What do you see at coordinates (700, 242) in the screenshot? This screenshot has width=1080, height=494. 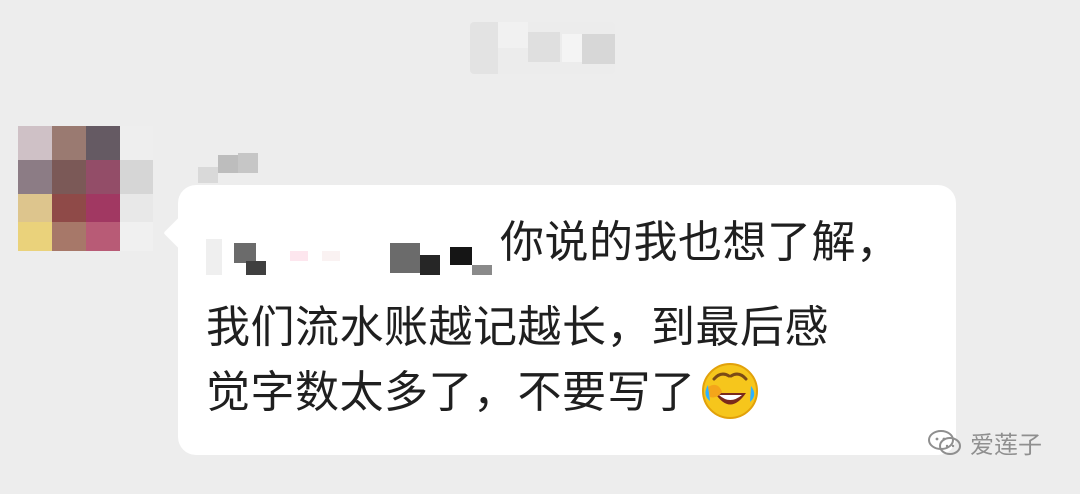 I see `message-line-1: 你说的我也想了解，` at bounding box center [700, 242].